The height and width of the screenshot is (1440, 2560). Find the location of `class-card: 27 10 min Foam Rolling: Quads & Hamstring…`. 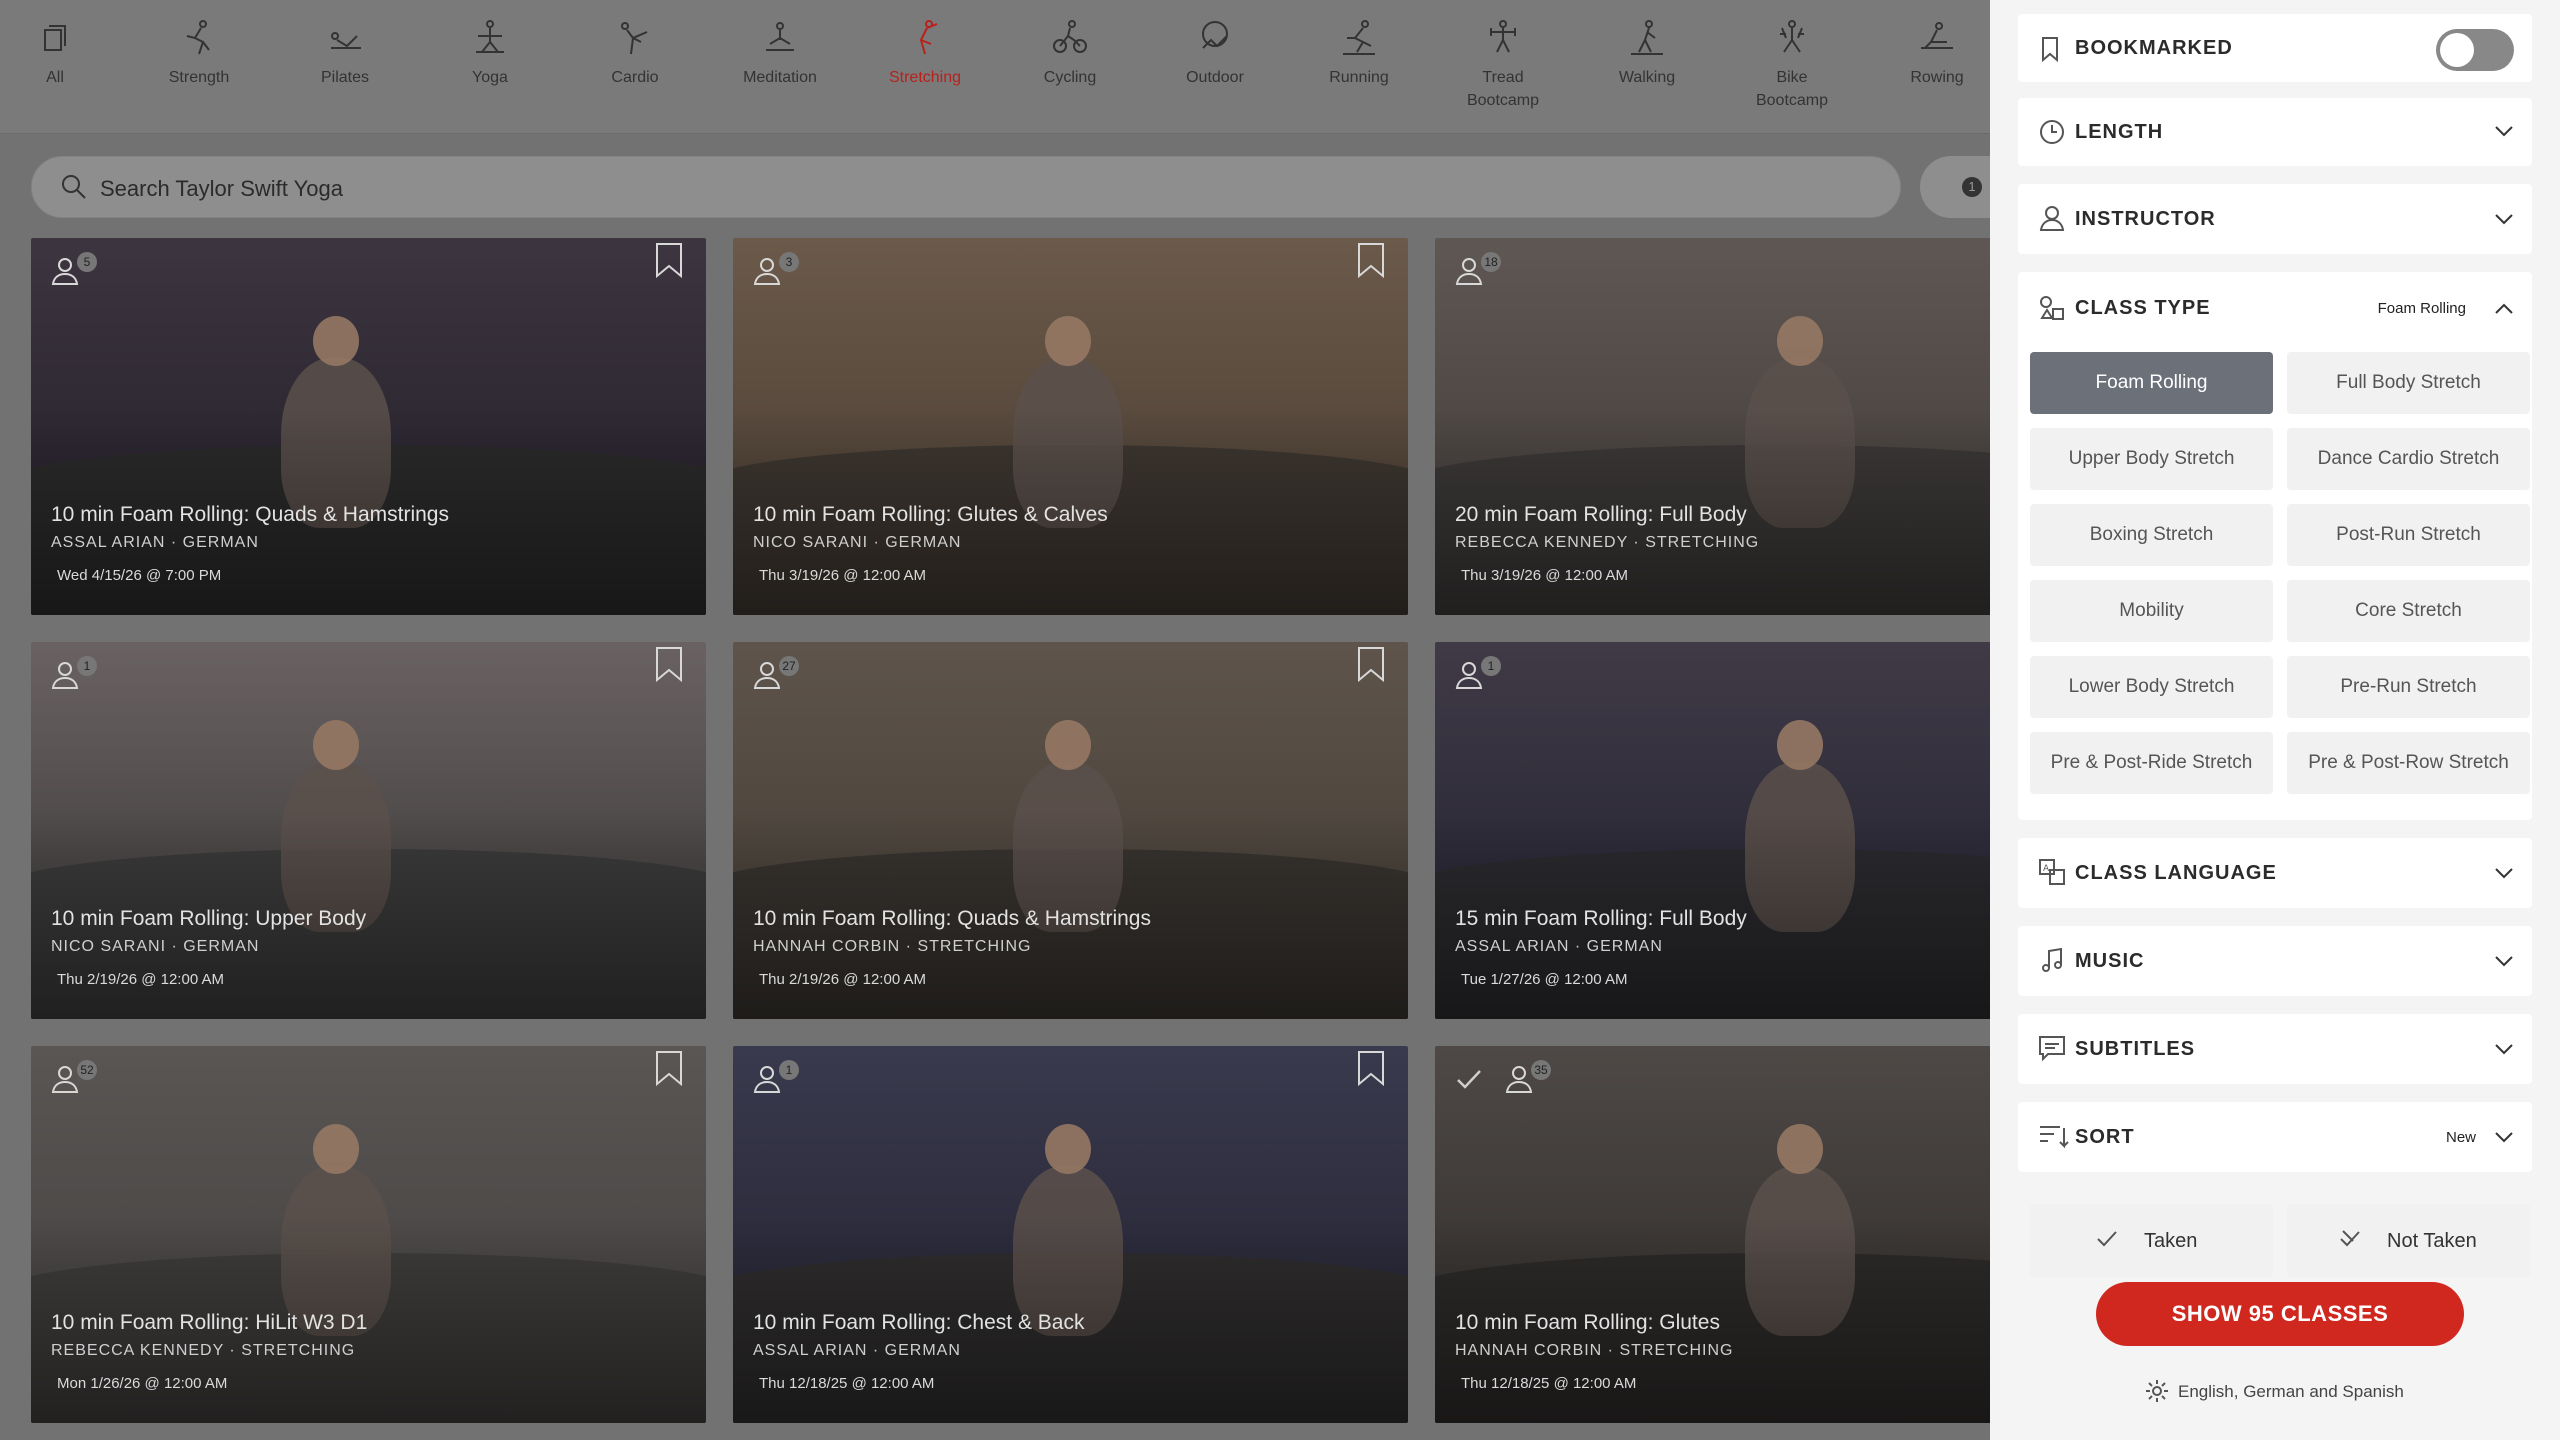

class-card: 27 10 min Foam Rolling: Quads & Hamstring… is located at coordinates (1070, 830).